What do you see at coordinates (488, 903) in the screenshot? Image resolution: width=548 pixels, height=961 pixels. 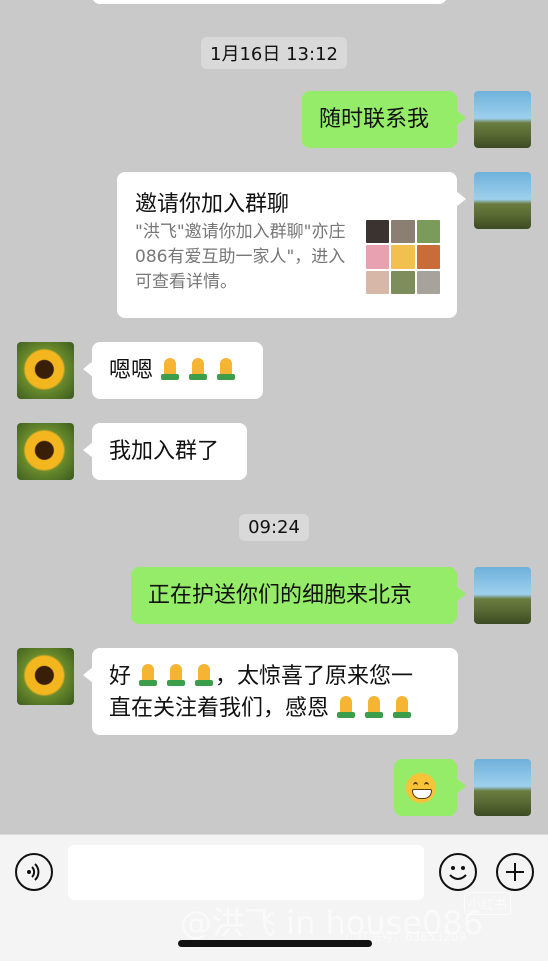 I see `app-watermark: 小红书` at bounding box center [488, 903].